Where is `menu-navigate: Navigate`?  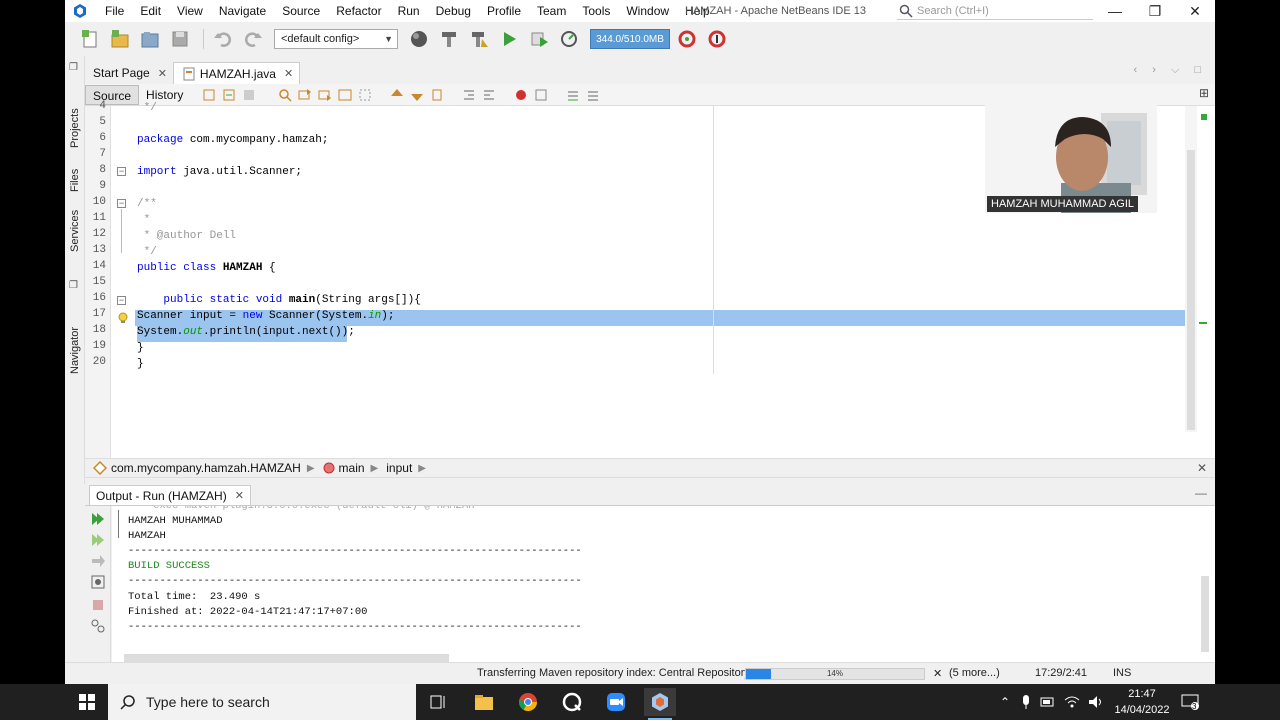 menu-navigate: Navigate is located at coordinates (242, 11).